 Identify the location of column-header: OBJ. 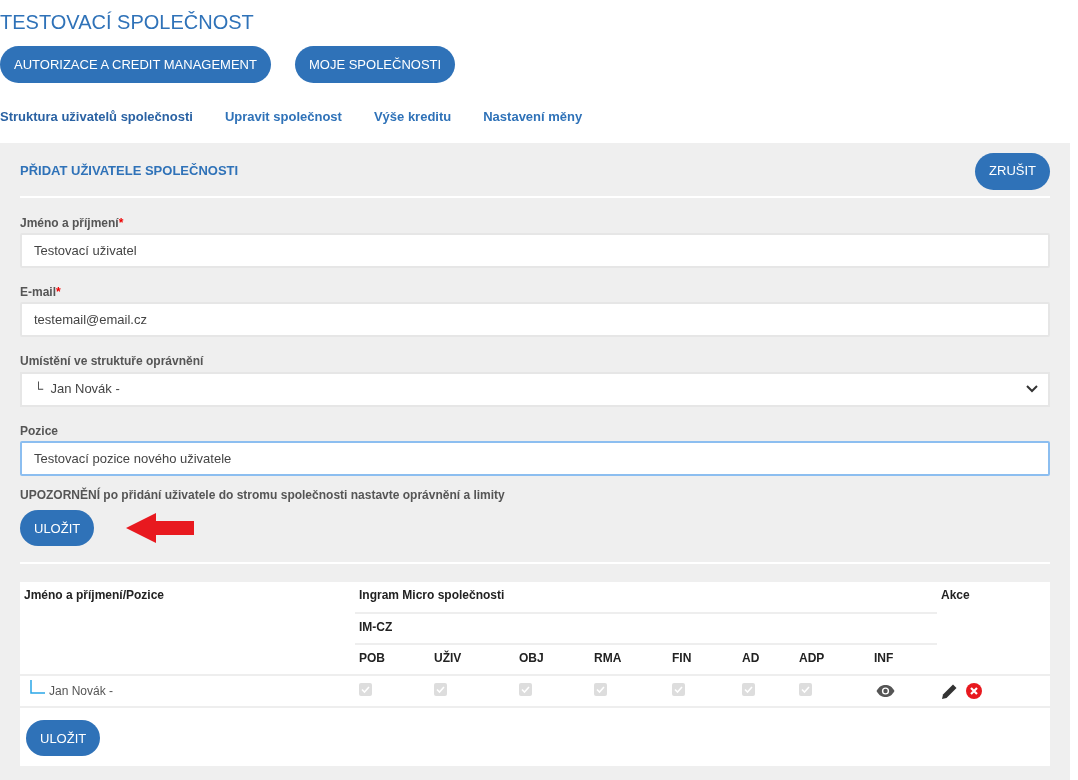
(552, 660).